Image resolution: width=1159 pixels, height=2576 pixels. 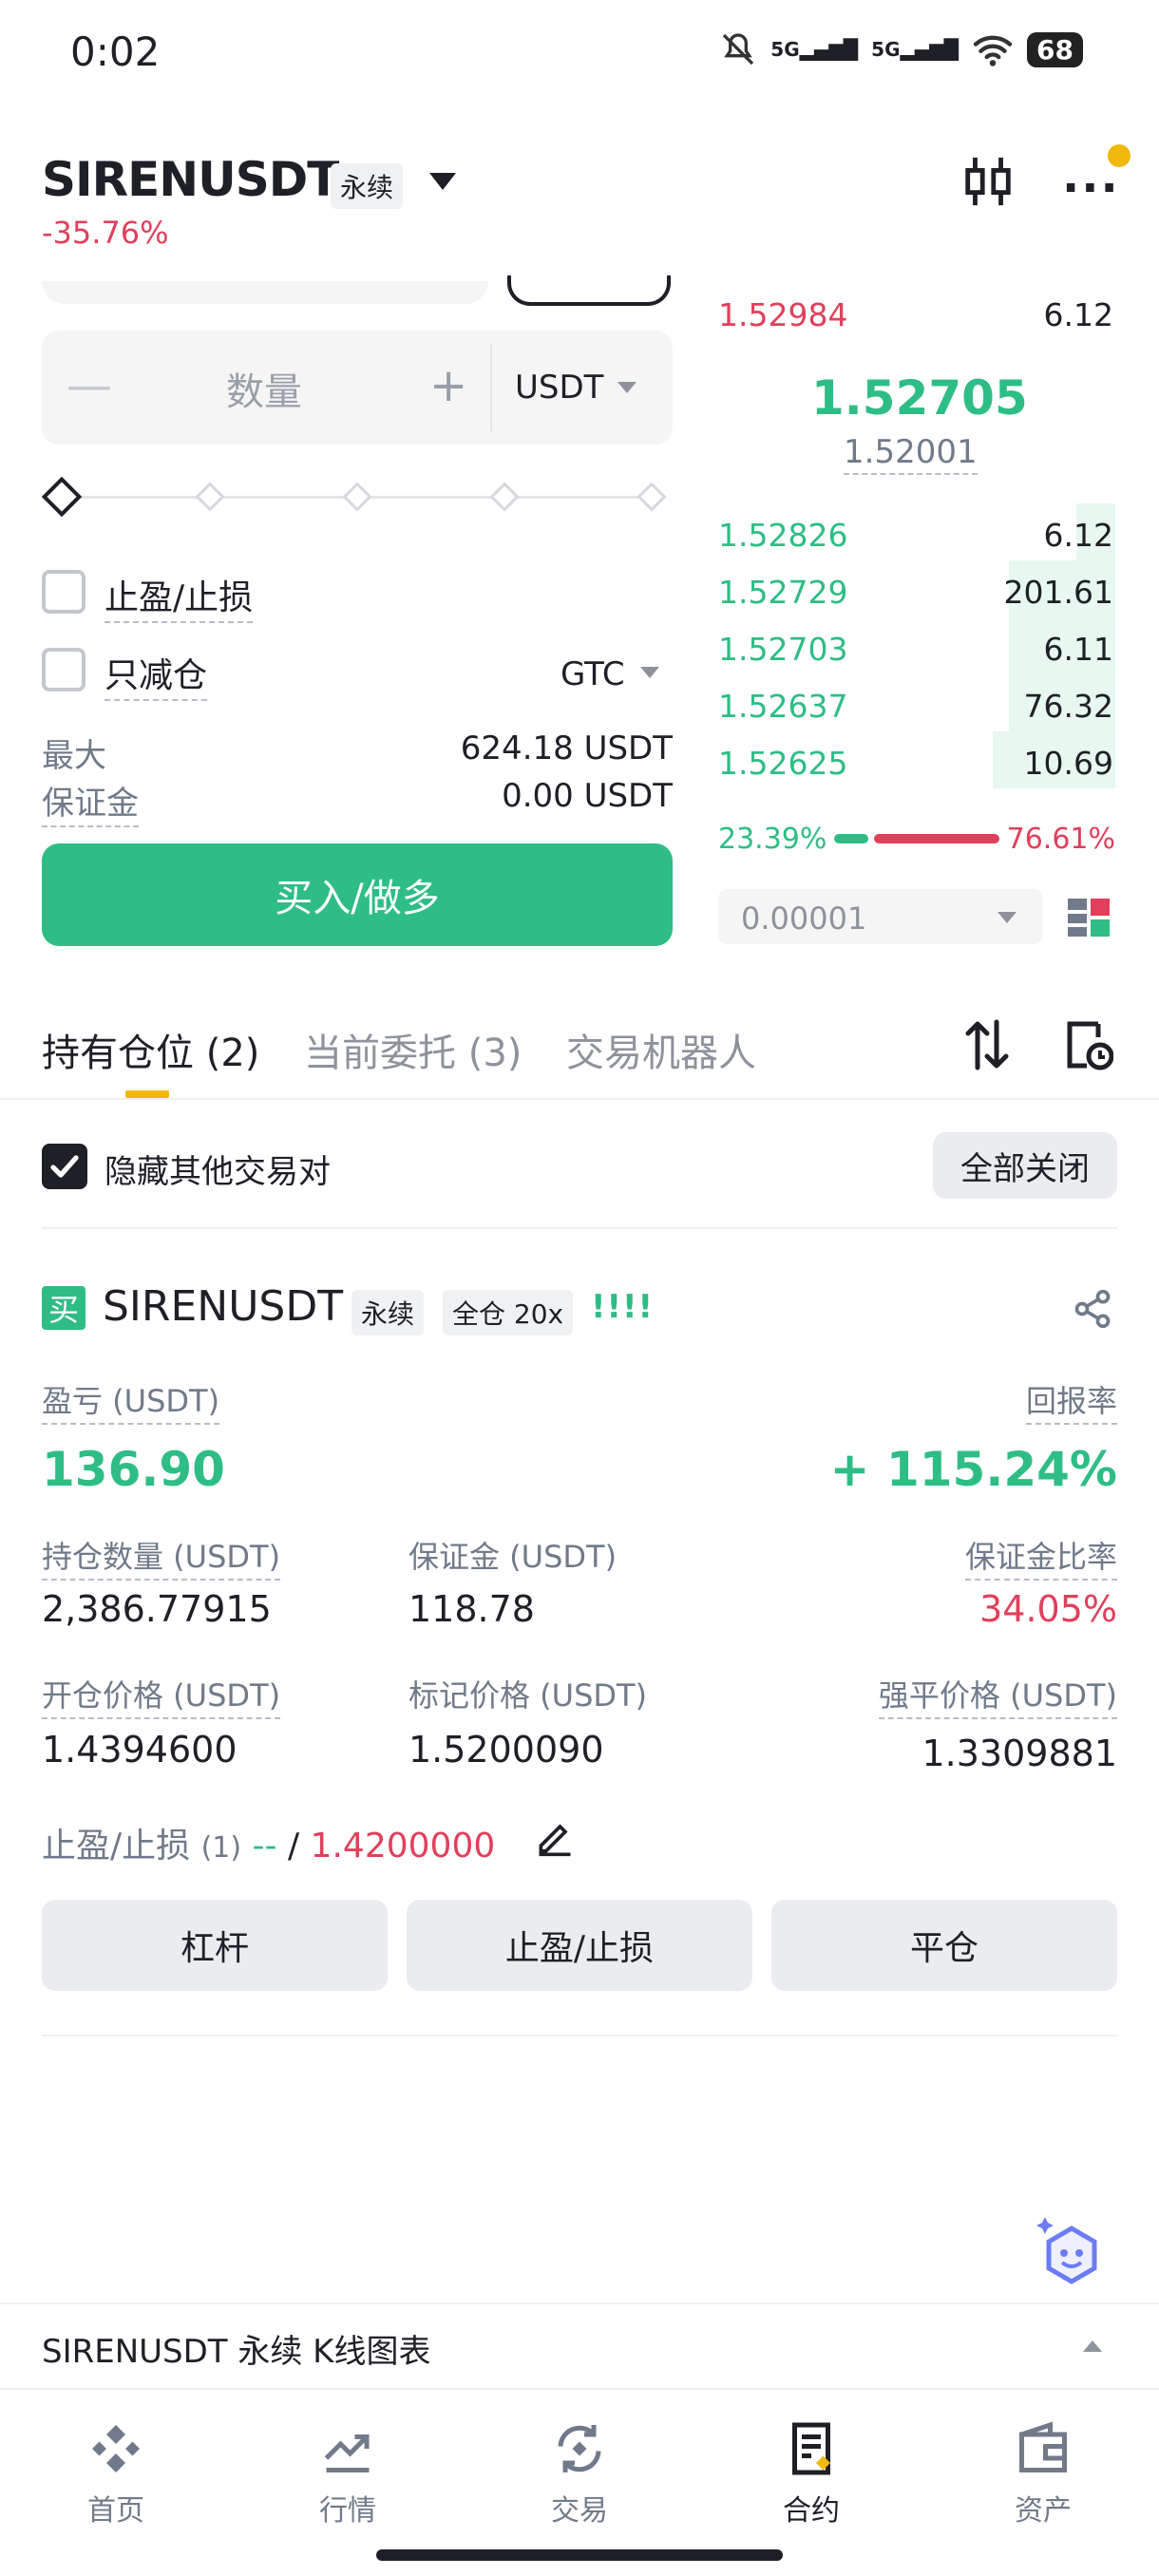 I want to click on position-symbol: SIRENUSDT, so click(x=223, y=1306).